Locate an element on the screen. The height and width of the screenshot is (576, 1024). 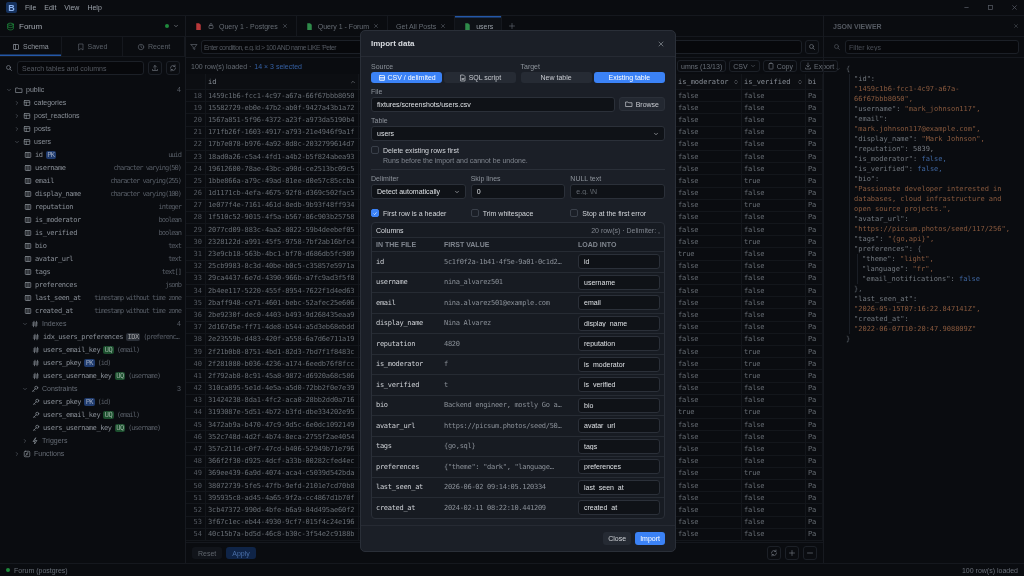
remove-row-button is located at coordinates (810, 553).